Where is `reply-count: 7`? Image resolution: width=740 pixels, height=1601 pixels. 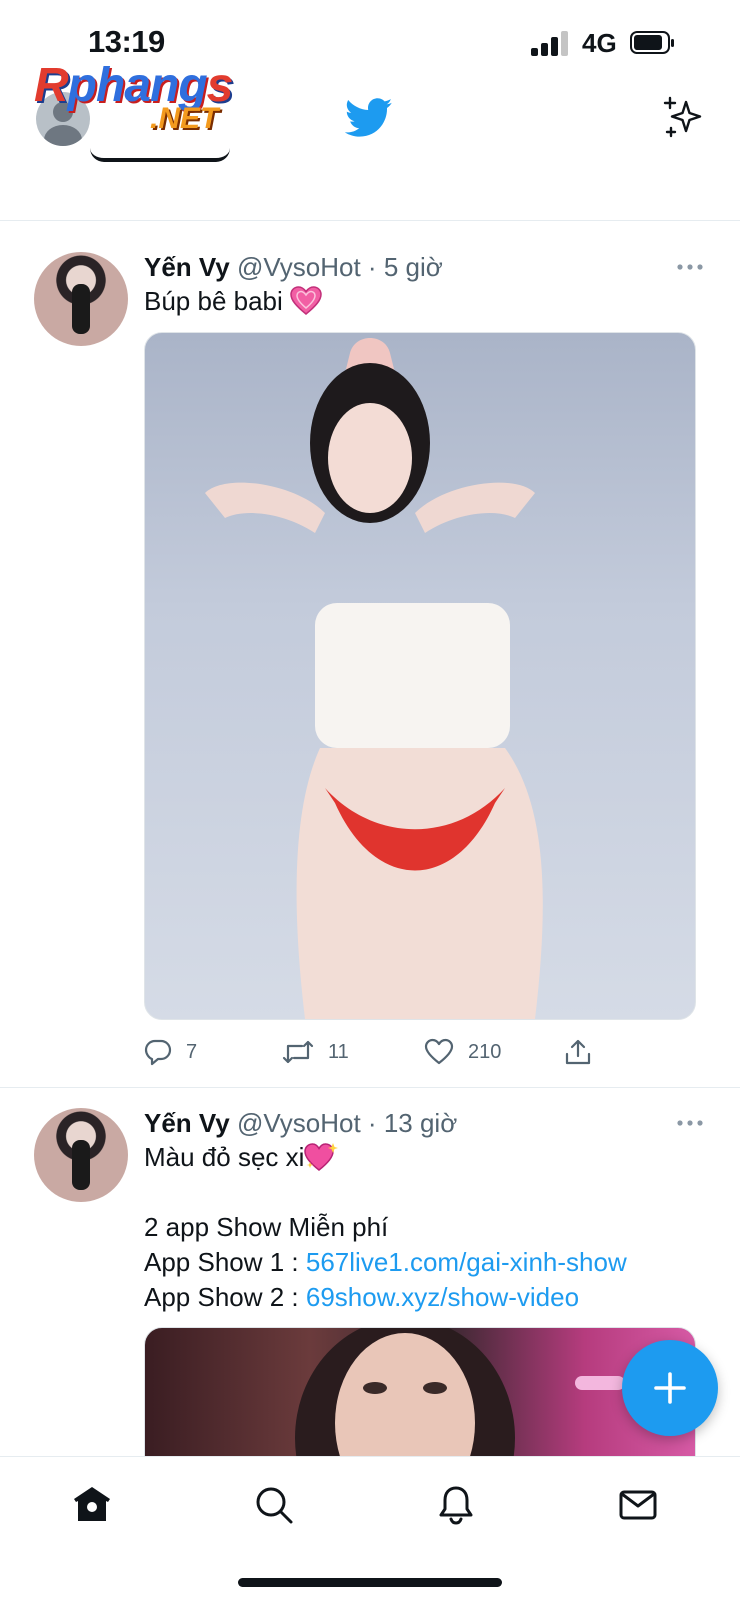 reply-count: 7 is located at coordinates (192, 1051).